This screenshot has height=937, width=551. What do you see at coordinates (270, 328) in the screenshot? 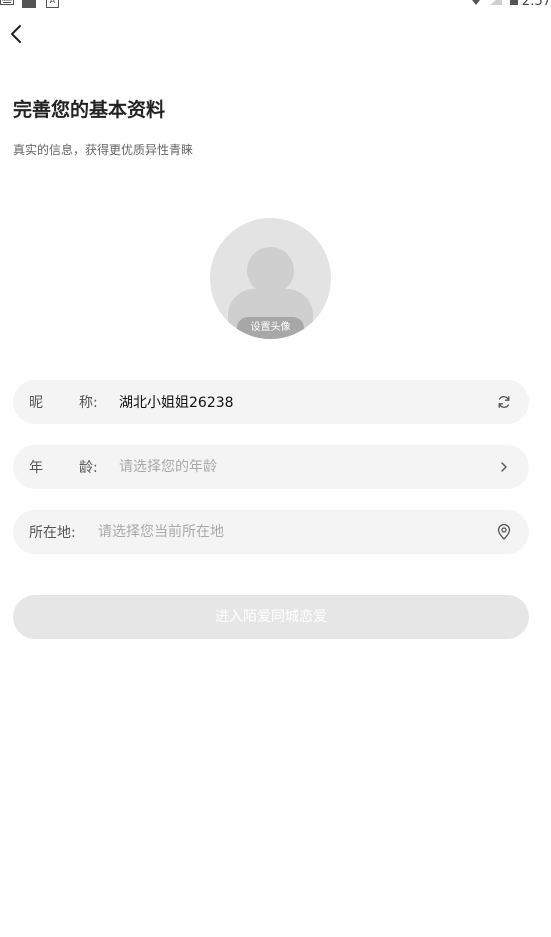
I see `set-avatar-label: 设置头像` at bounding box center [270, 328].